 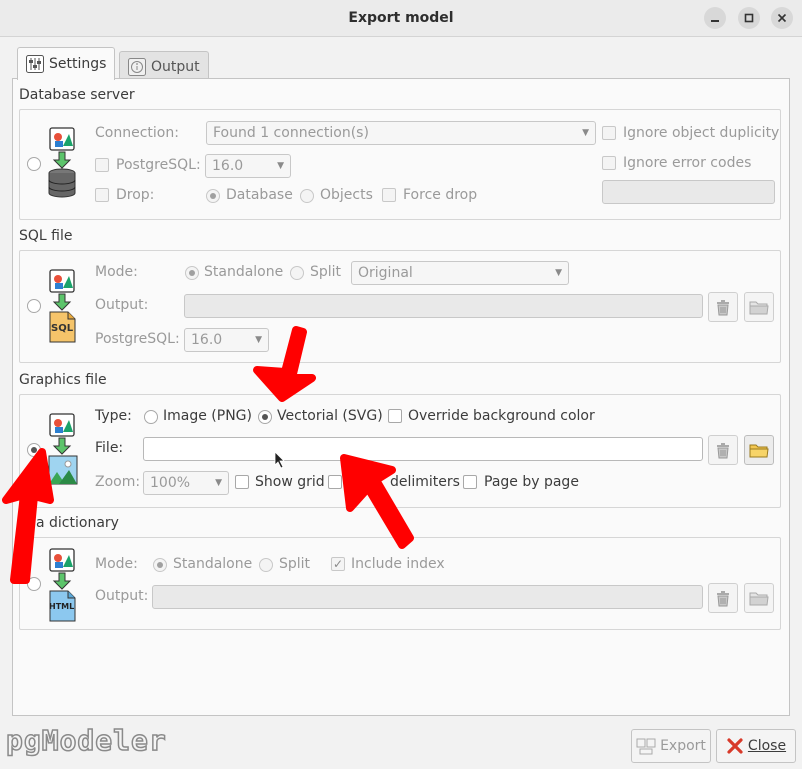 I want to click on connection-label: Connection:, so click(x=137, y=133).